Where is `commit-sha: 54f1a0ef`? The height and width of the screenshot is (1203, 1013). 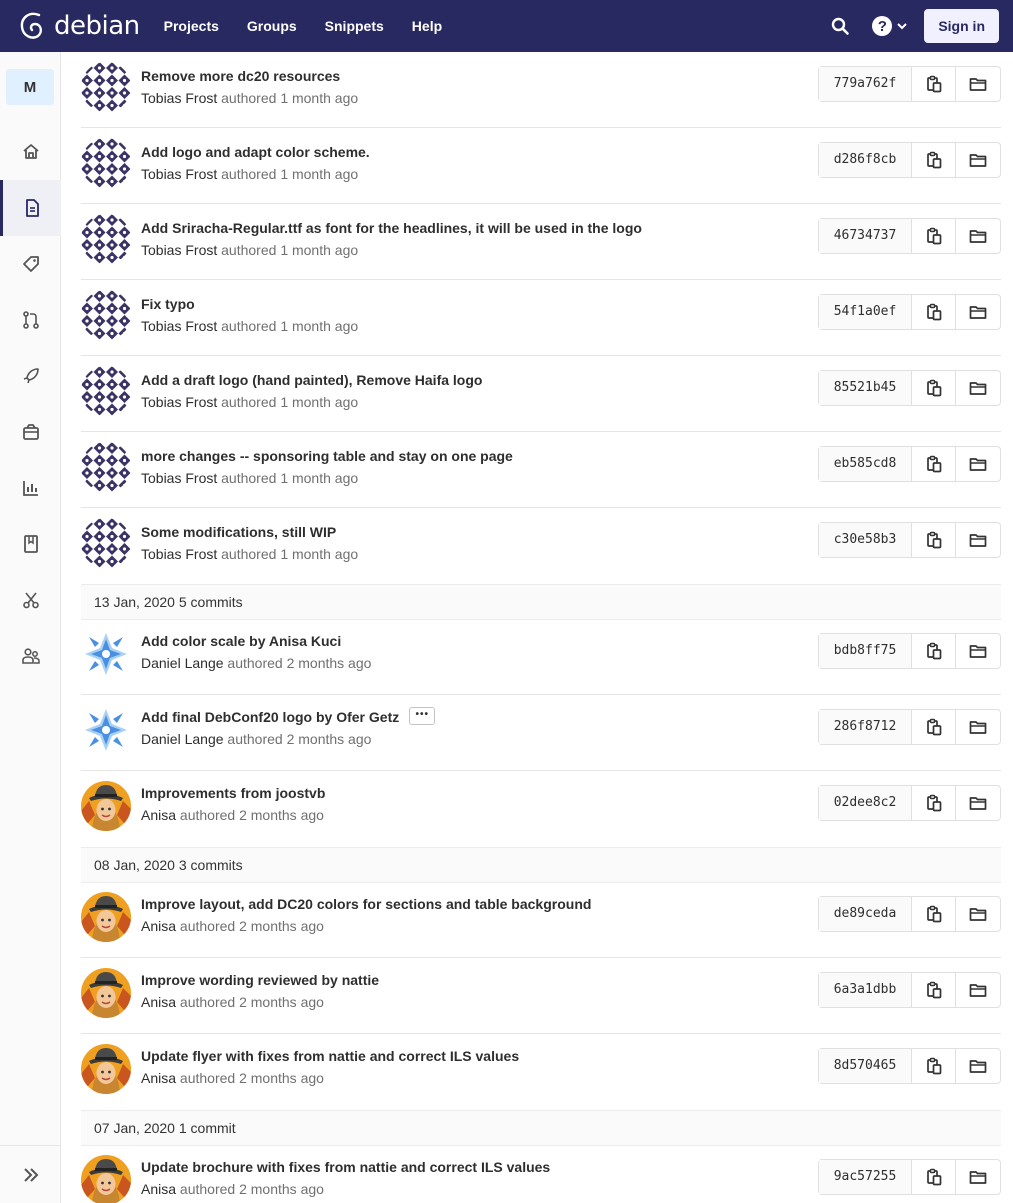 commit-sha: 54f1a0ef is located at coordinates (865, 312).